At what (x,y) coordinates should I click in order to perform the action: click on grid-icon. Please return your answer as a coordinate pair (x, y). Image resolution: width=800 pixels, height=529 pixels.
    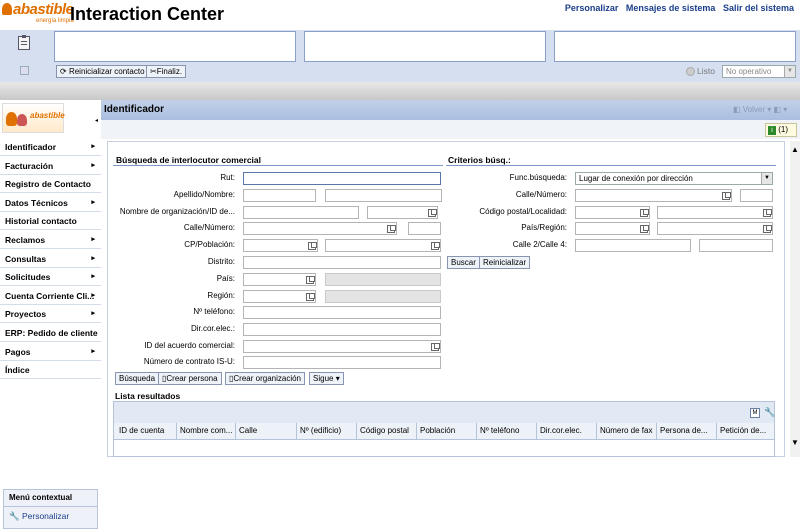
    Looking at the image, I should click on (24, 70).